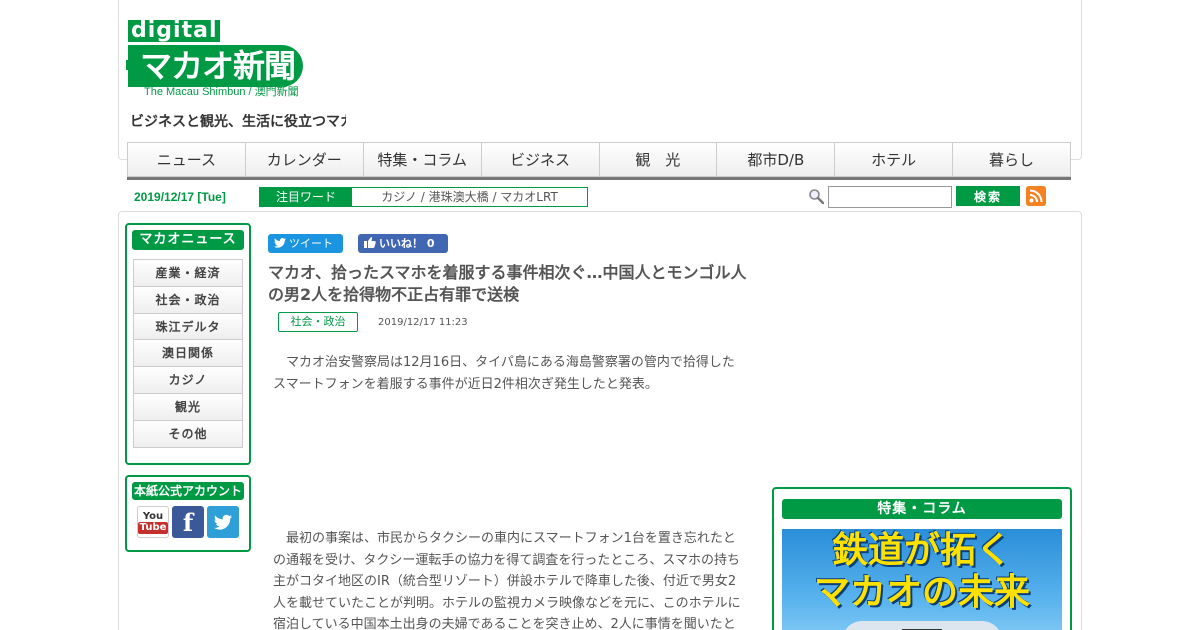  What do you see at coordinates (303, 159) in the screenshot?
I see `nav-item-calendar: カレンダー` at bounding box center [303, 159].